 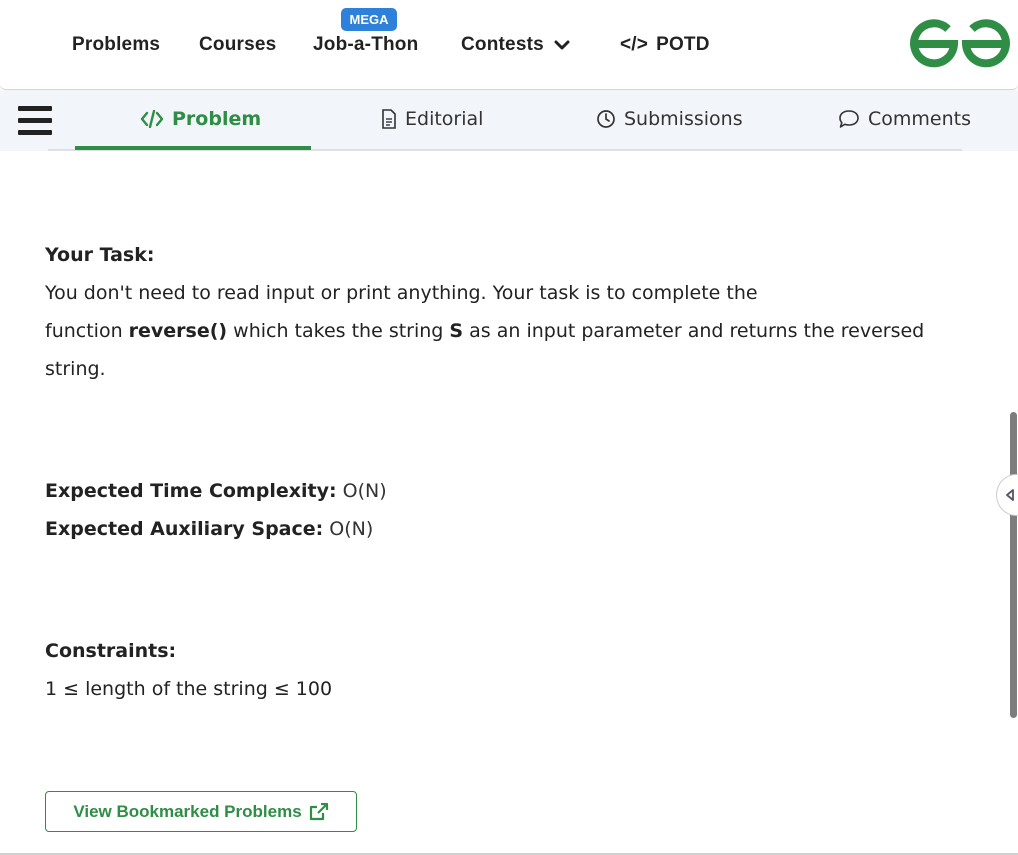 I want to click on view-bookmarked-problems-button: View Bookmarked Problems, so click(x=201, y=811).